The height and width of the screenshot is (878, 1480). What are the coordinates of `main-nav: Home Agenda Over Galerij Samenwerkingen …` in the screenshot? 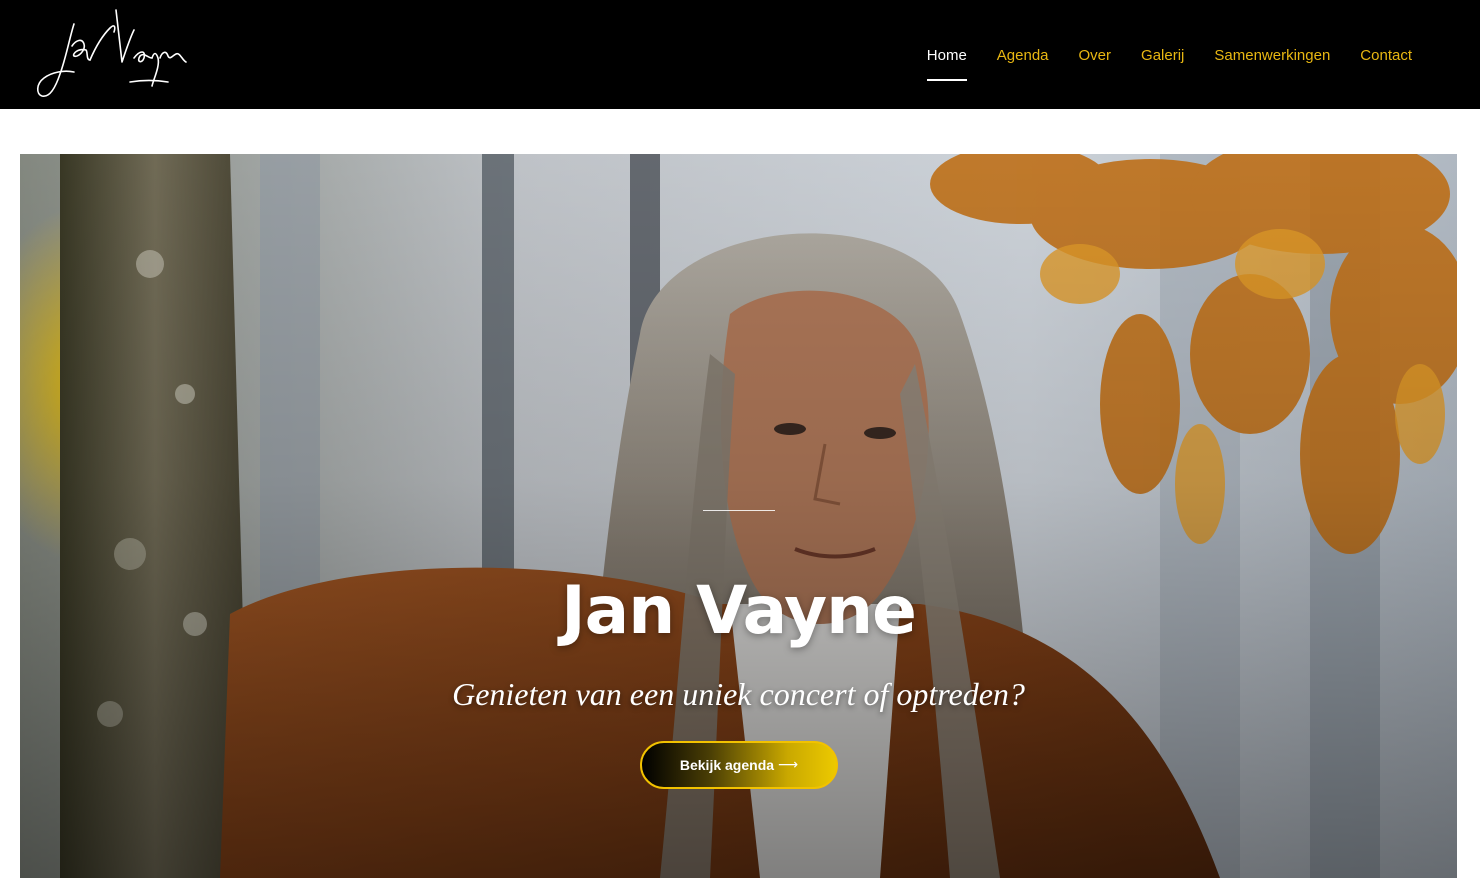 It's located at (1169, 54).